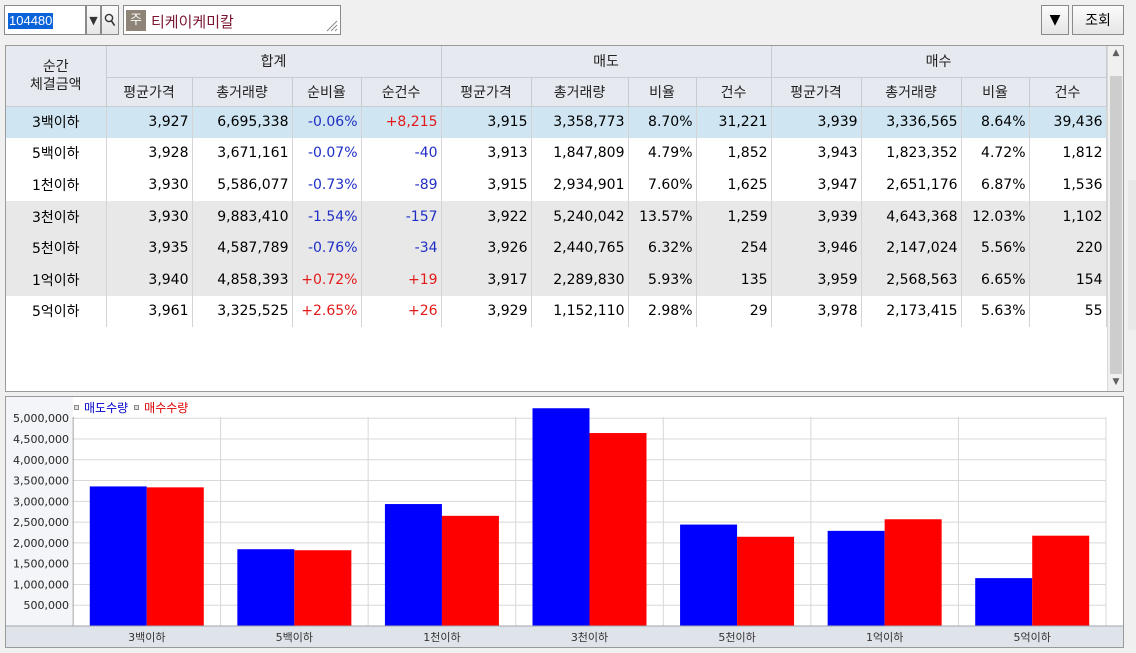 This screenshot has width=1136, height=653. I want to click on table-cell: 3,913, so click(486, 153).